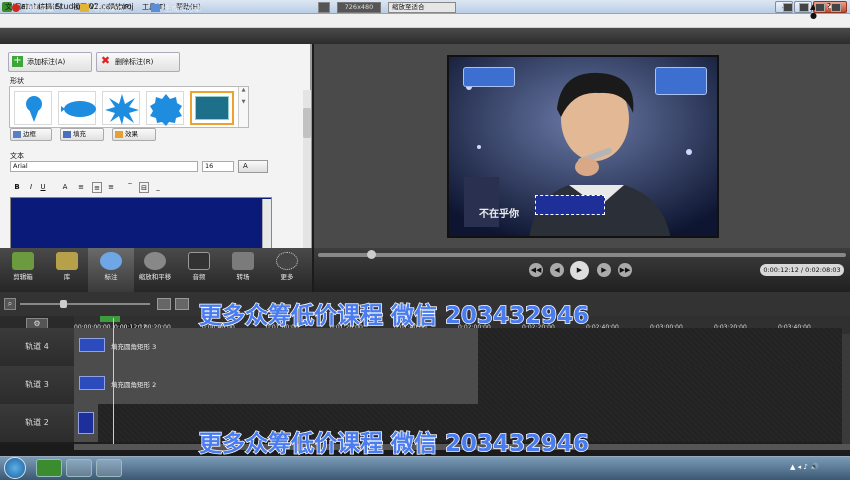  What do you see at coordinates (17, 61) in the screenshot?
I see `plus-icon: +` at bounding box center [17, 61].